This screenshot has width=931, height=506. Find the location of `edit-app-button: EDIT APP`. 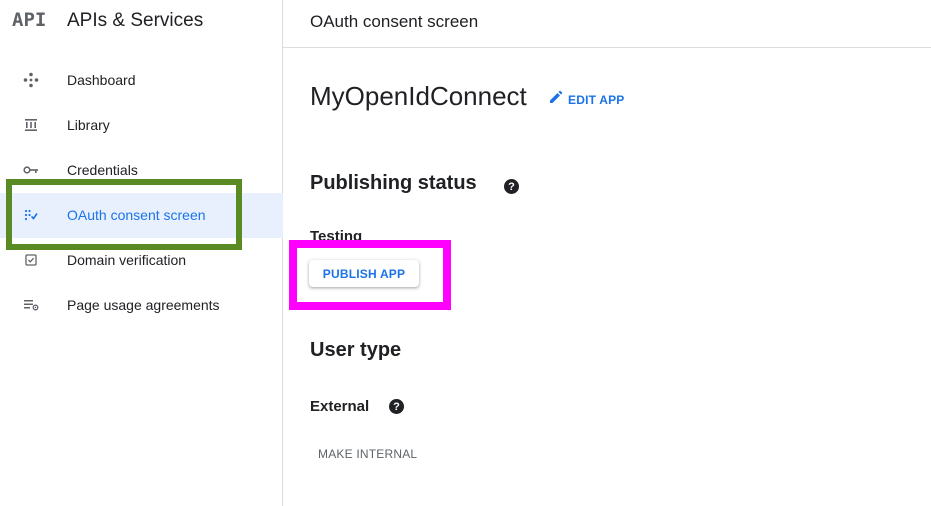

edit-app-button: EDIT APP is located at coordinates (587, 99).